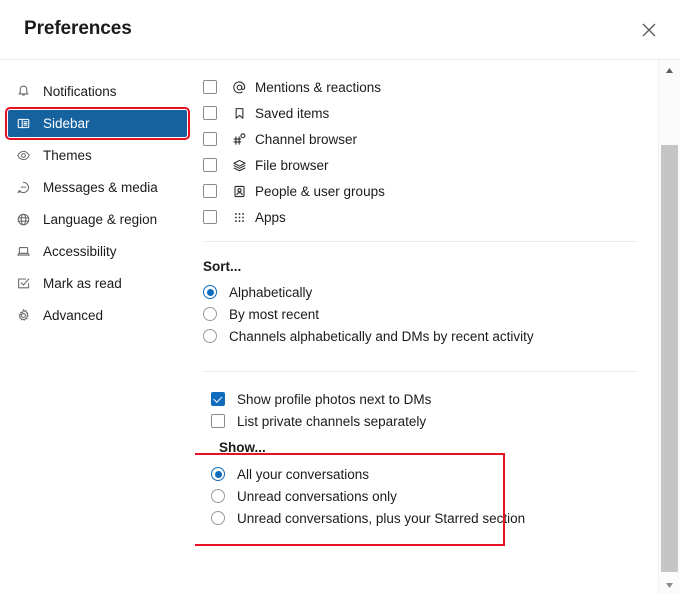 This screenshot has height=594, width=680. I want to click on bookmark-icon, so click(239, 113).